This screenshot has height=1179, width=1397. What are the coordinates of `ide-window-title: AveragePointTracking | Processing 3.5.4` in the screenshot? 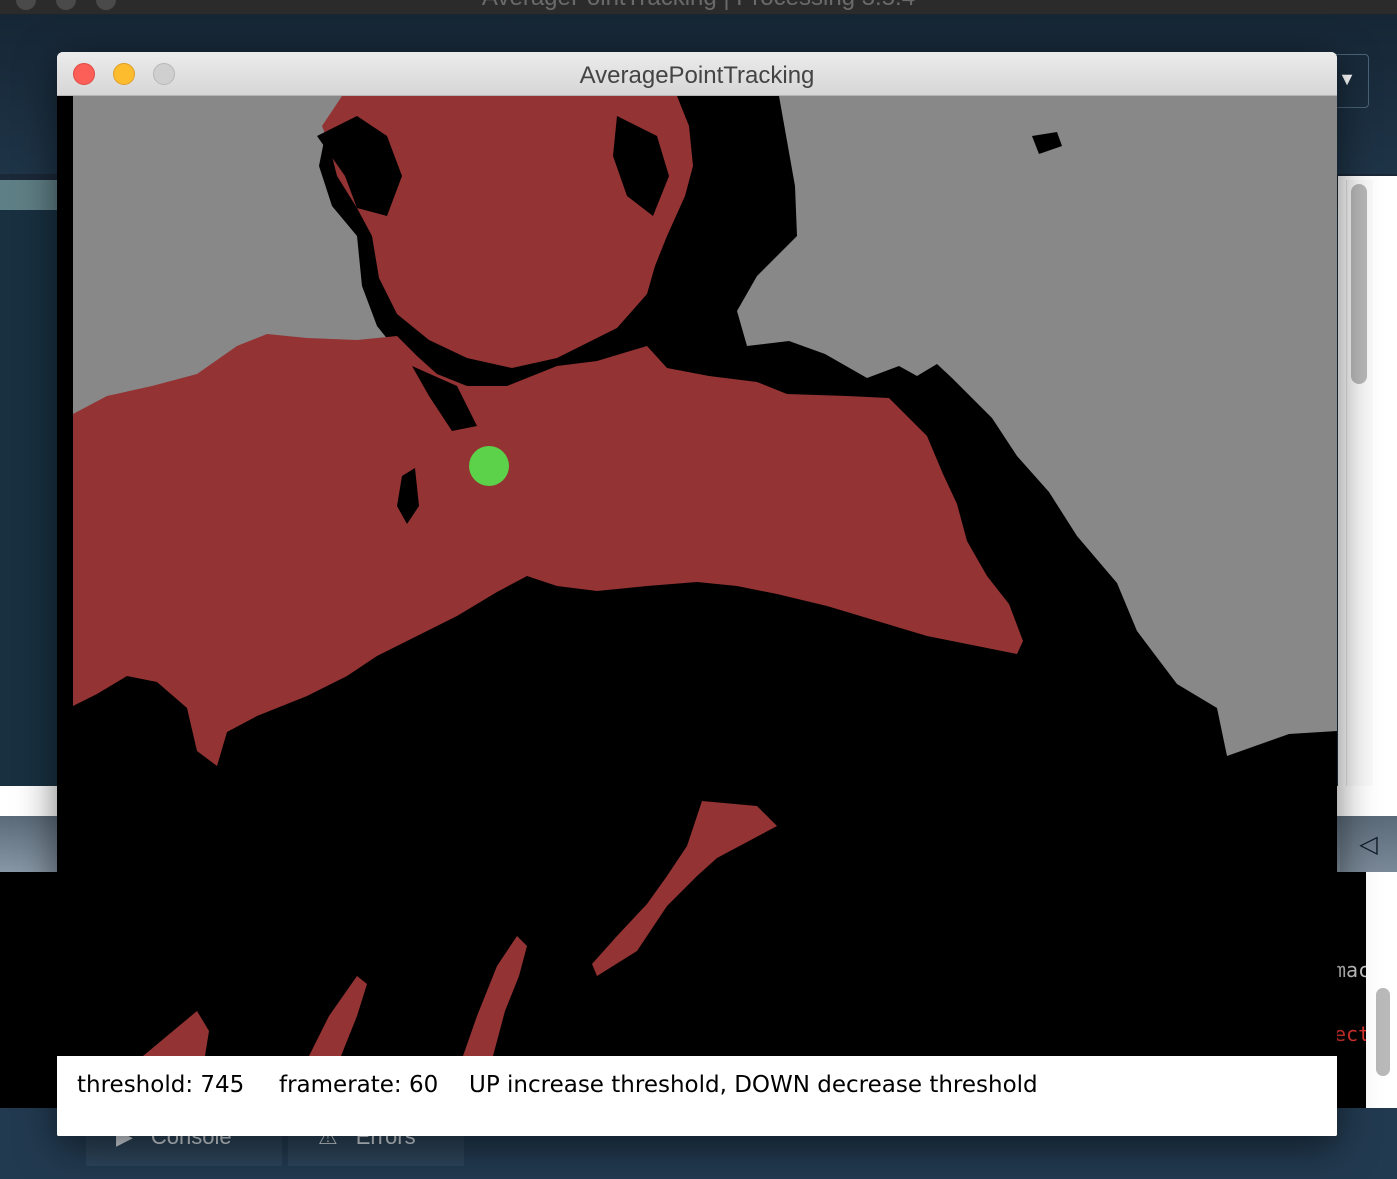 It's located at (698, 6).